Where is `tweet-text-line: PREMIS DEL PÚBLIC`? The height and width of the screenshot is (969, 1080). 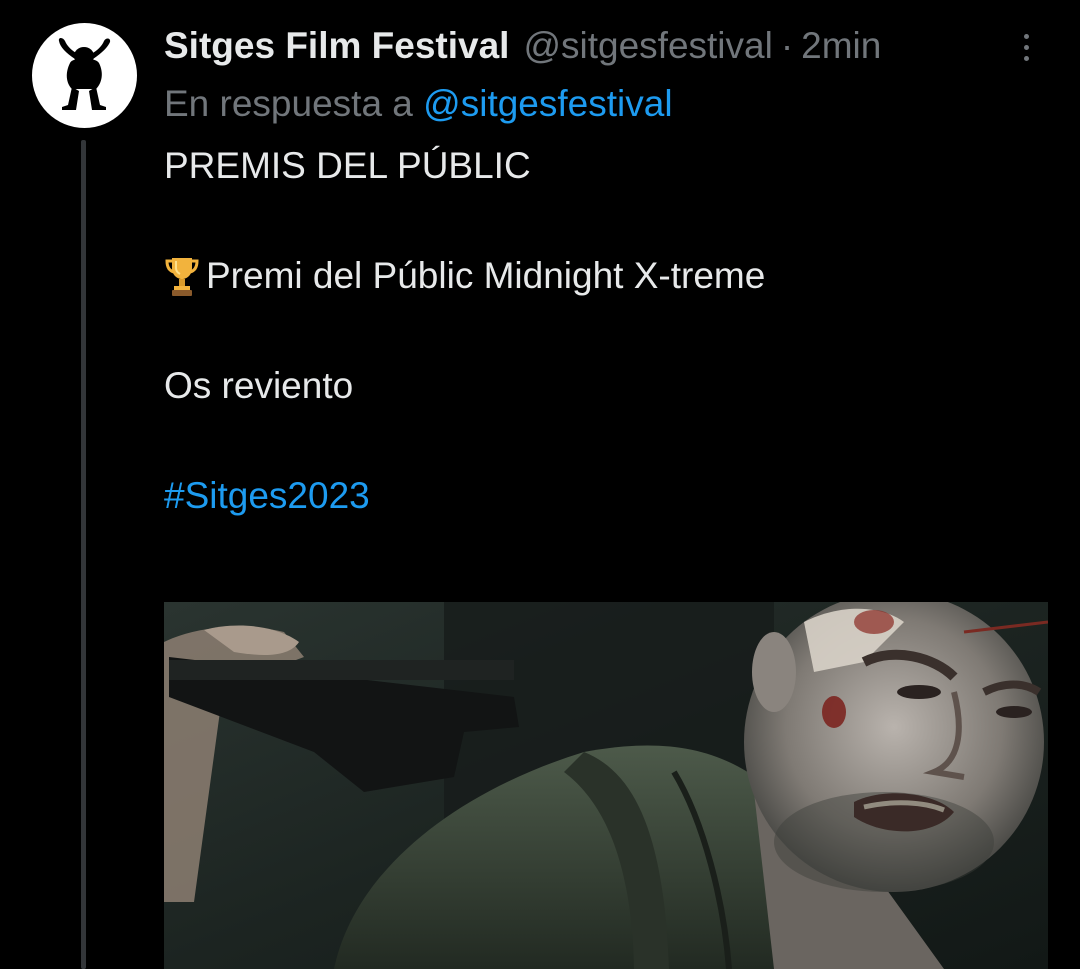 tweet-text-line: PREMIS DEL PÚBLIC is located at coordinates (347, 165).